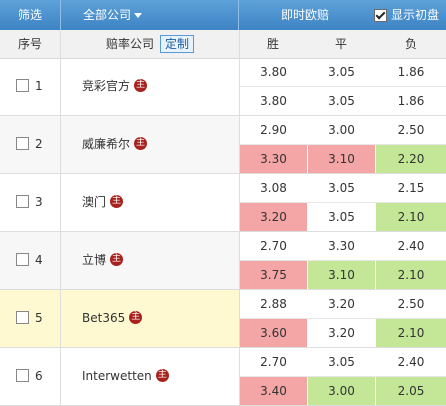  What do you see at coordinates (304, 15) in the screenshot?
I see `live-odds-header: 即时欧赔` at bounding box center [304, 15].